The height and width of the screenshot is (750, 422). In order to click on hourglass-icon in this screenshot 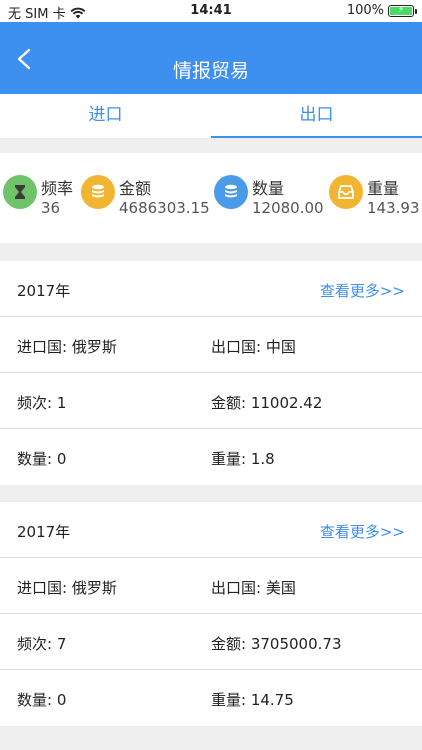, I will do `click(20, 192)`.